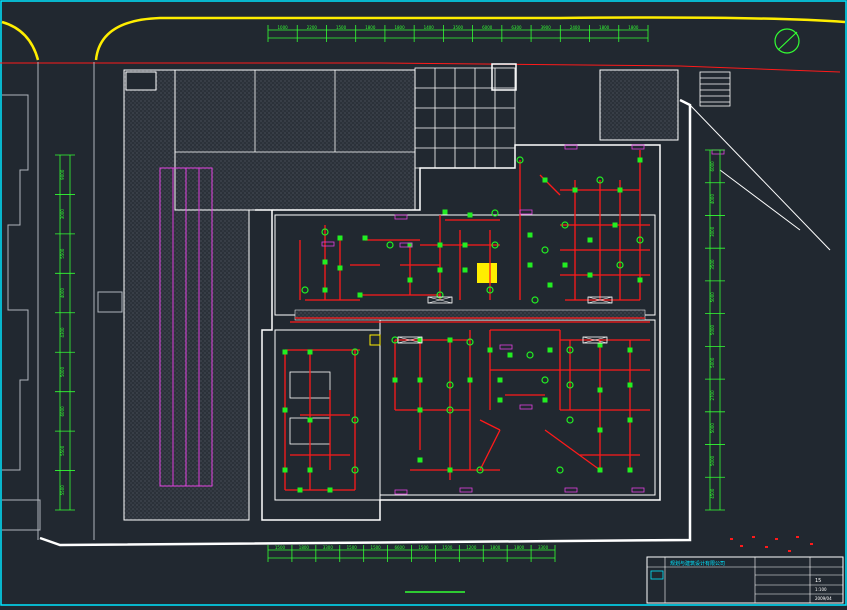 This screenshot has width=847, height=610. What do you see at coordinates (487, 27) in the screenshot?
I see `dim-top-label: 6000` at bounding box center [487, 27].